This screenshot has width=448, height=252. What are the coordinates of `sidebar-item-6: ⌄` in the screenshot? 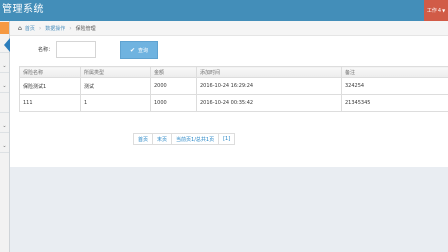 It's located at (4, 146).